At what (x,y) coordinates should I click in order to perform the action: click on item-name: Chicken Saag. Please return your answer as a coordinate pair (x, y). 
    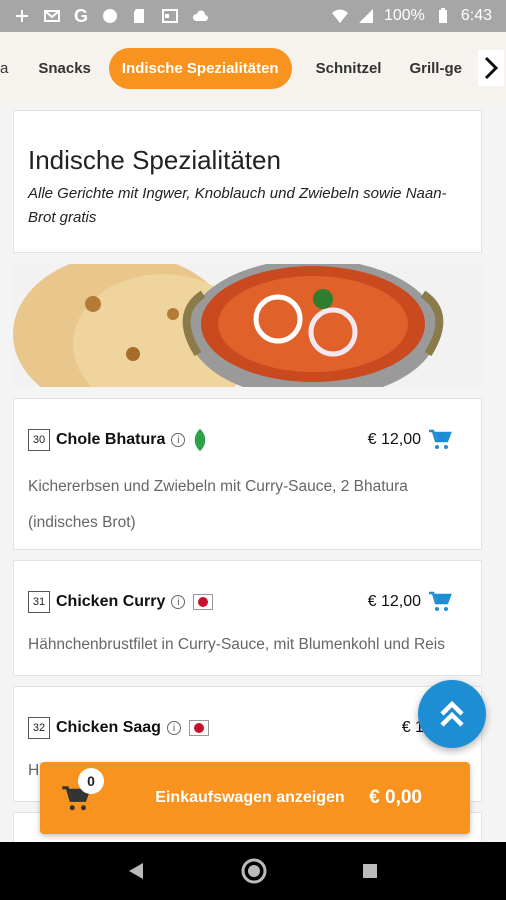
    Looking at the image, I should click on (108, 728).